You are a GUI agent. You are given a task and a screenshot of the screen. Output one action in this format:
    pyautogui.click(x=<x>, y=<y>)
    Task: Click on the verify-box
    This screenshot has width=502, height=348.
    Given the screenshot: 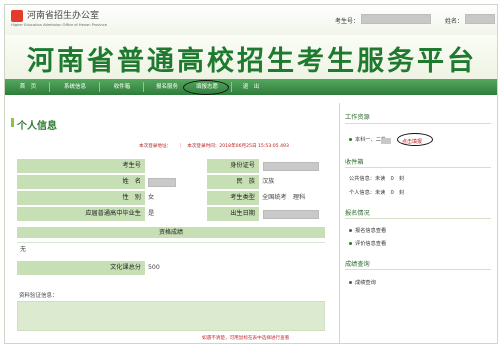 What is the action you would take?
    pyautogui.click(x=171, y=316)
    